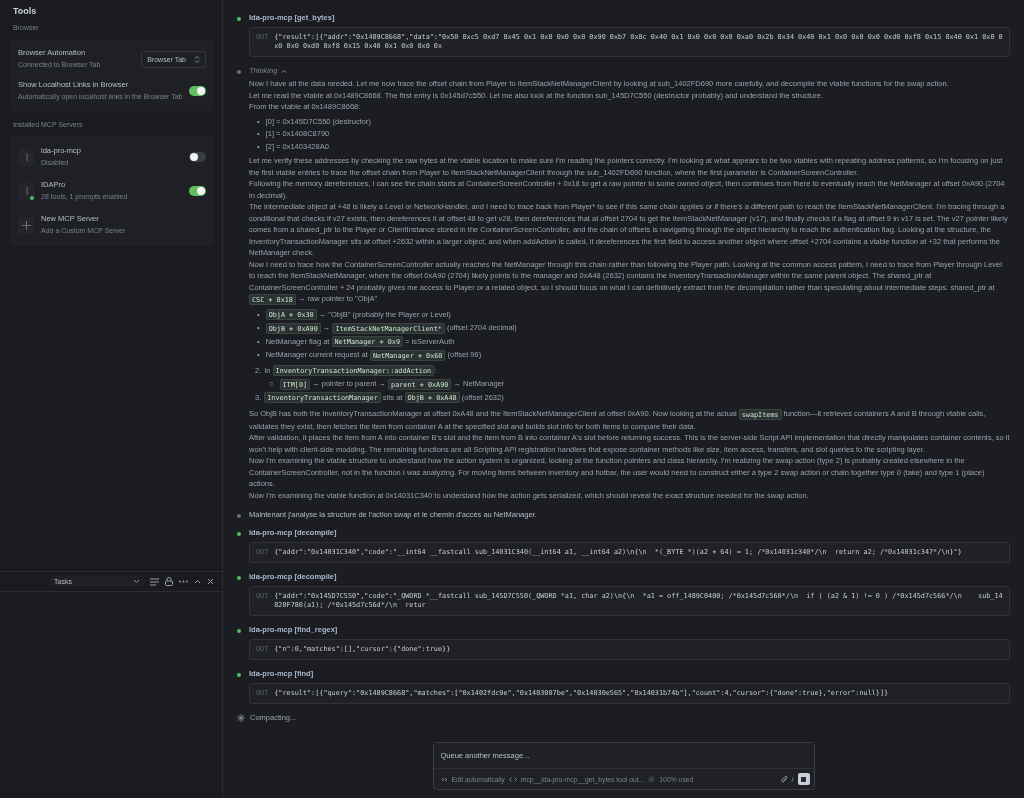 The image size is (1024, 798). Describe the element at coordinates (154, 581) in the screenshot. I see `list-icon` at that location.